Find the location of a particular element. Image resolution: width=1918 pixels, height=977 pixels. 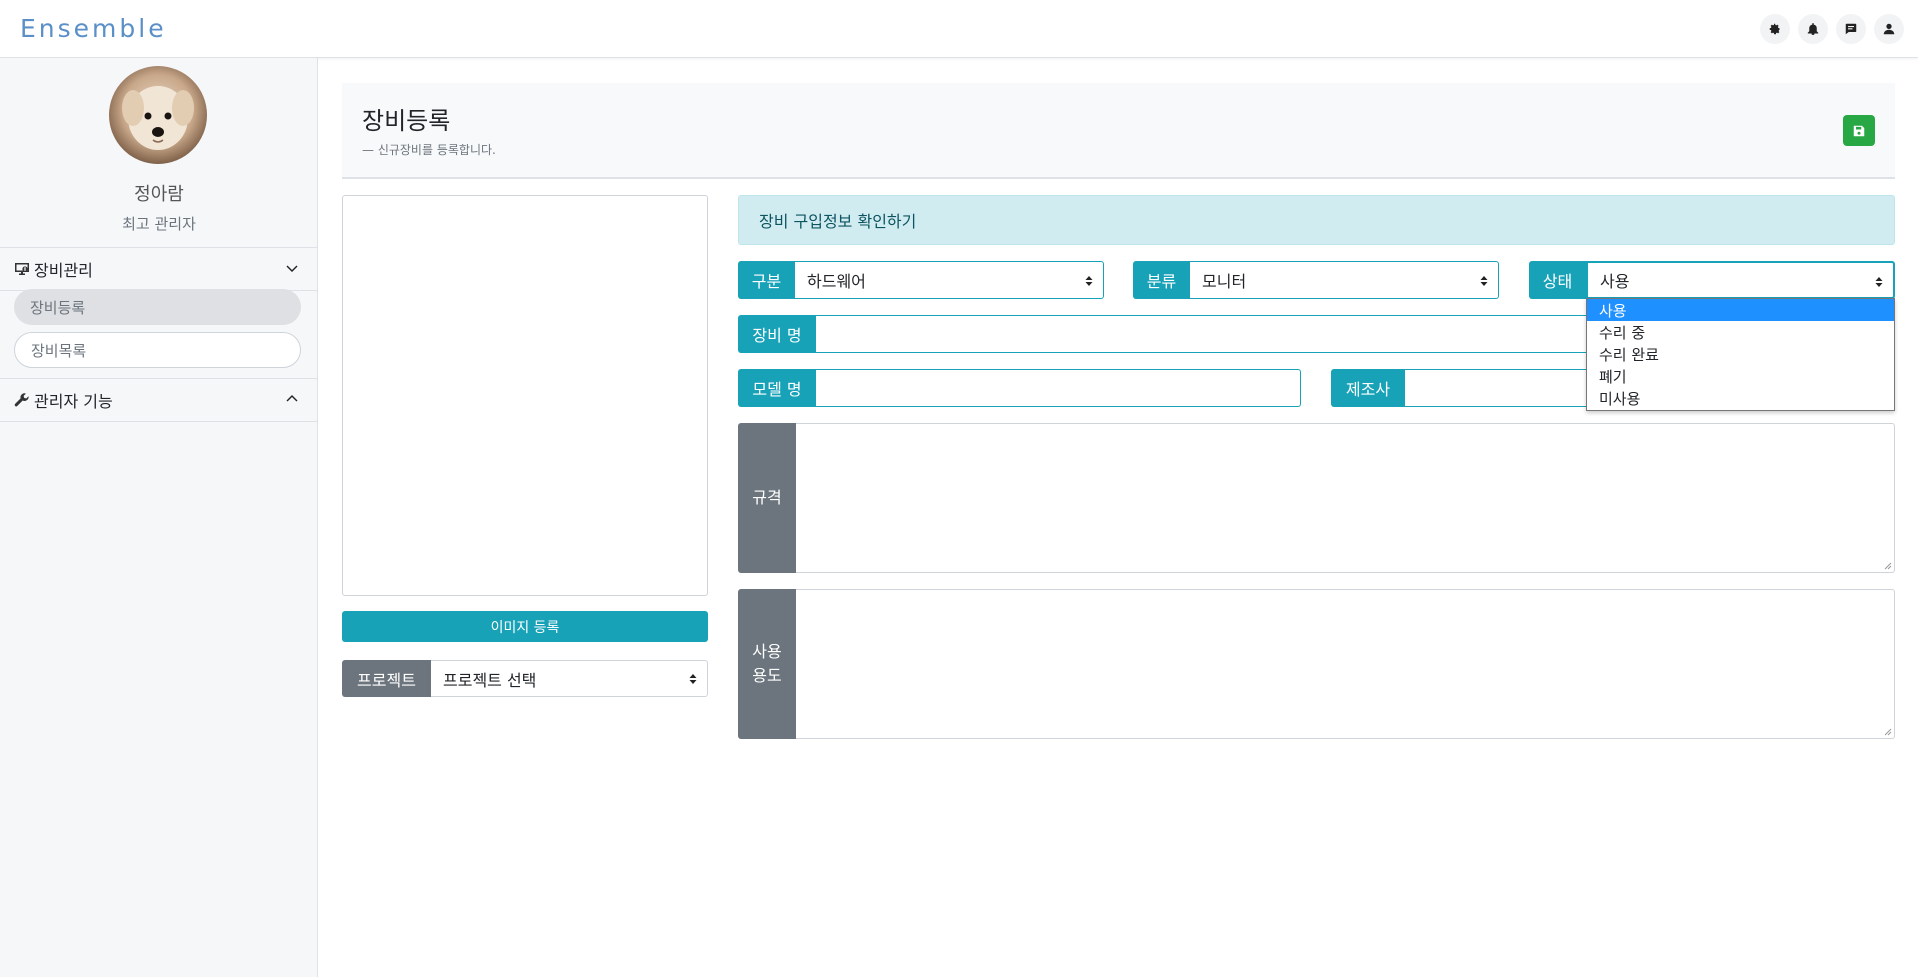

model-name-label: 모델 명 is located at coordinates (777, 388).